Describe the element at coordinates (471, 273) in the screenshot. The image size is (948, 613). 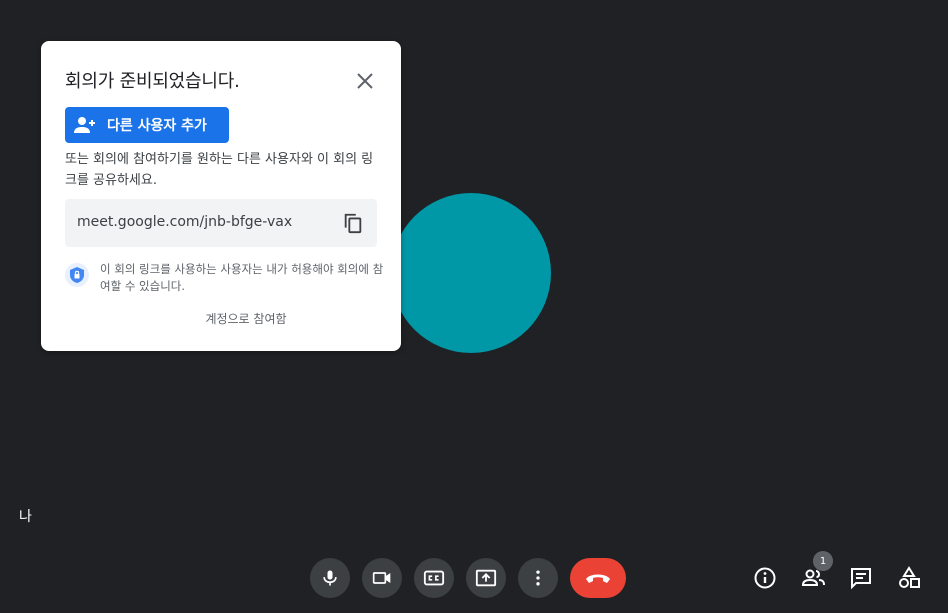
I see `participant-avatar` at that location.